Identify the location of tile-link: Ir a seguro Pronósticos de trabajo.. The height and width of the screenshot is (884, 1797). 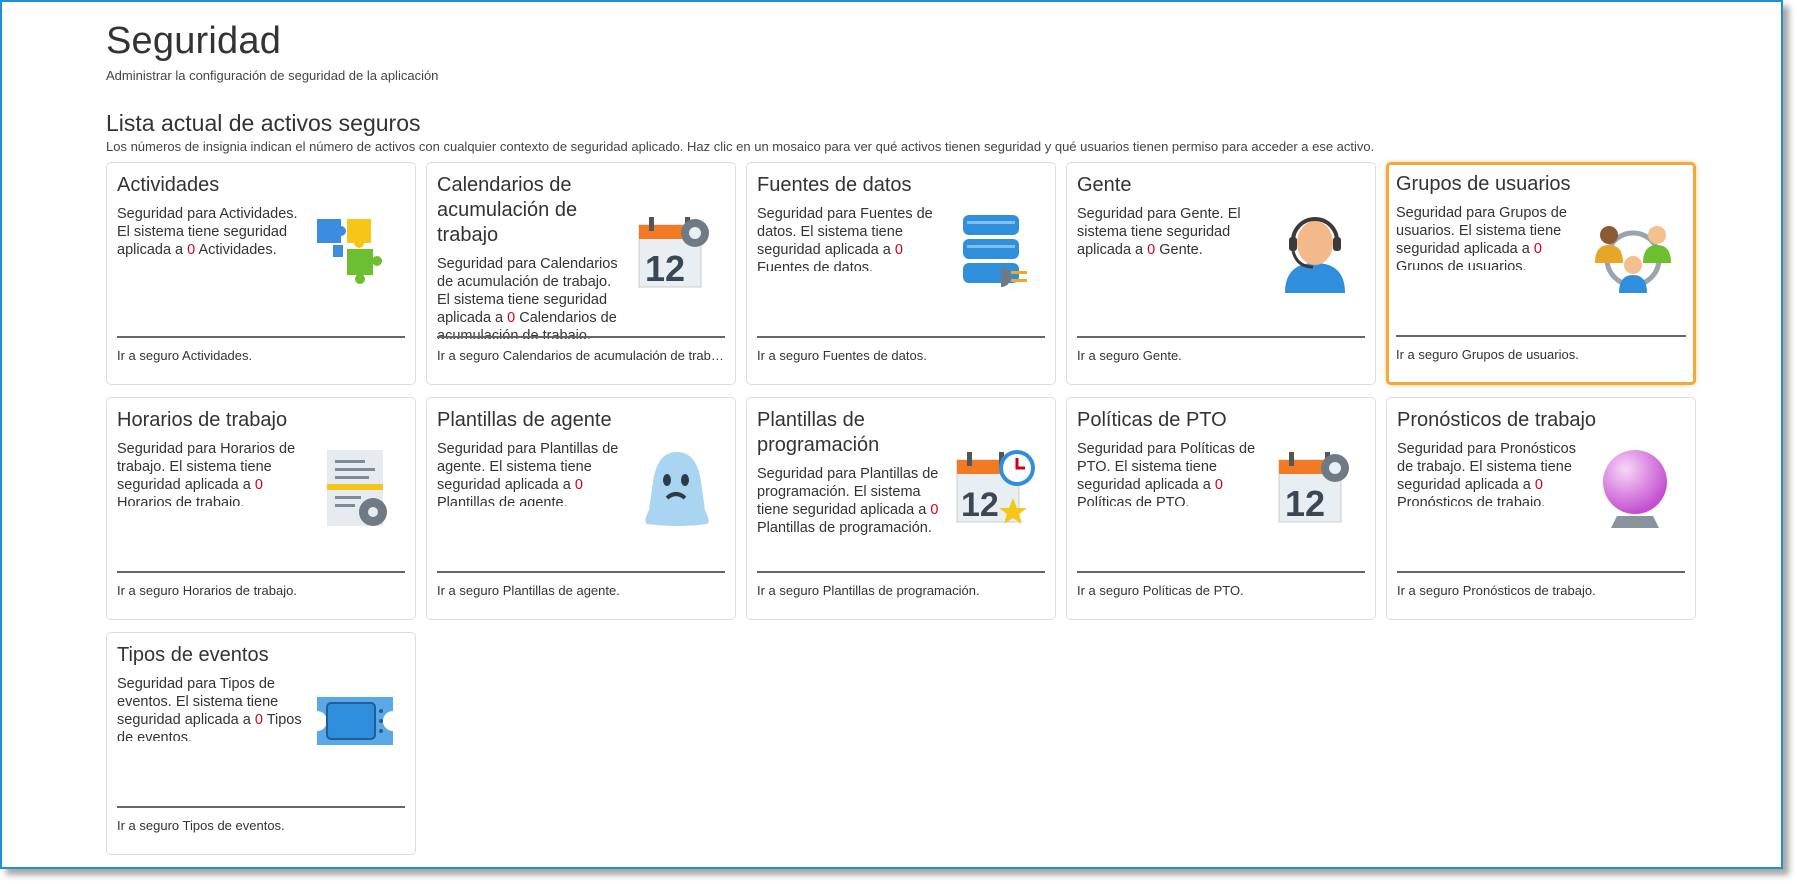
(1541, 590).